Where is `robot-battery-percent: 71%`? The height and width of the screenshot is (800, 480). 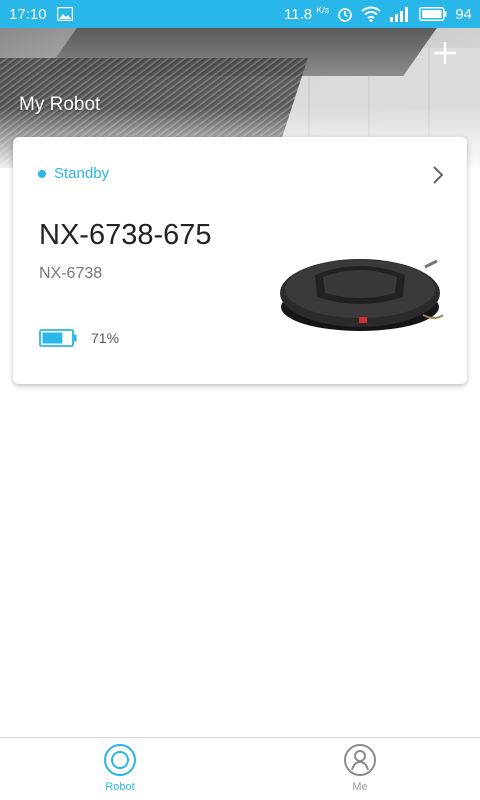
robot-battery-percent: 71% is located at coordinates (105, 338).